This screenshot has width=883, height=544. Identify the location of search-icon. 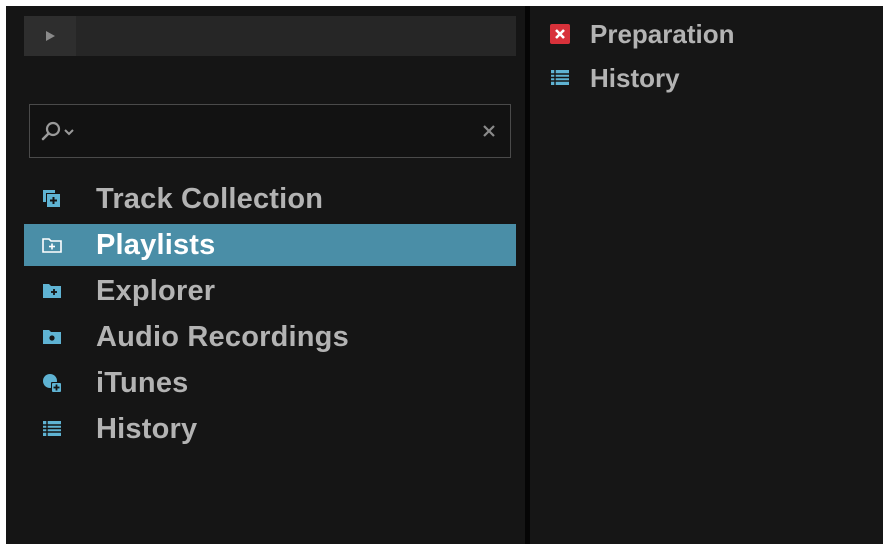
(51, 131).